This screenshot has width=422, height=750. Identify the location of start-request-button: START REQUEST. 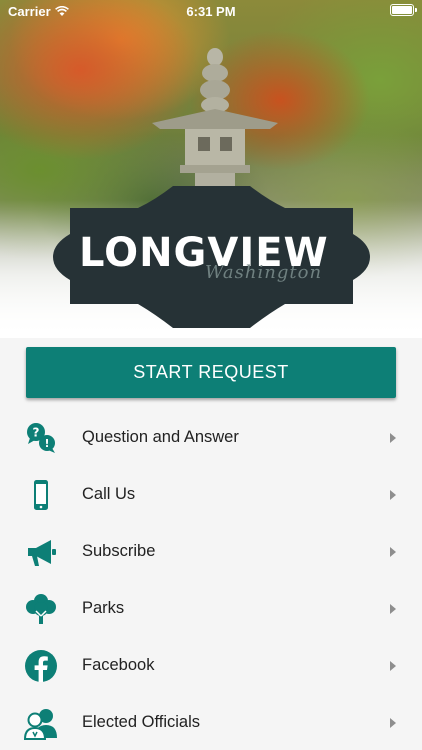
(211, 372).